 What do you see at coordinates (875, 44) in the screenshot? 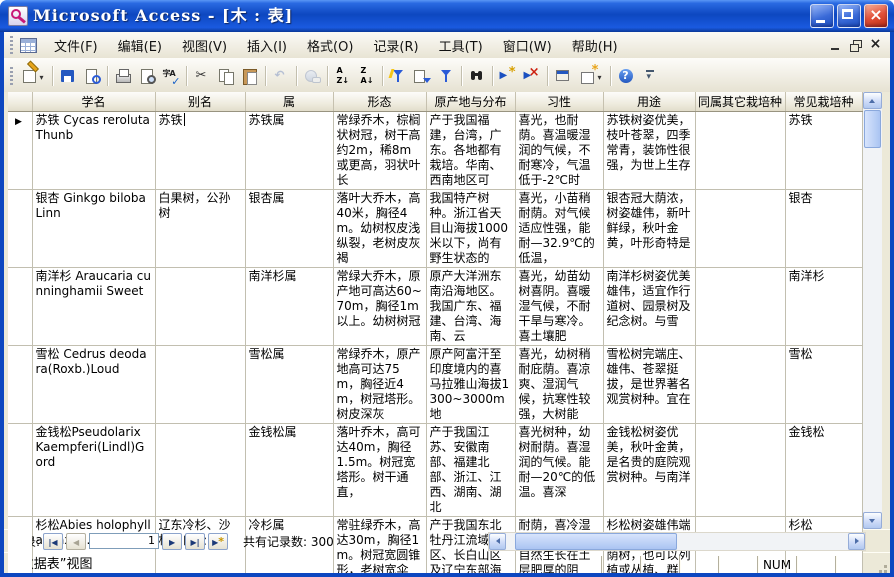
I see `mdi-close-button` at bounding box center [875, 44].